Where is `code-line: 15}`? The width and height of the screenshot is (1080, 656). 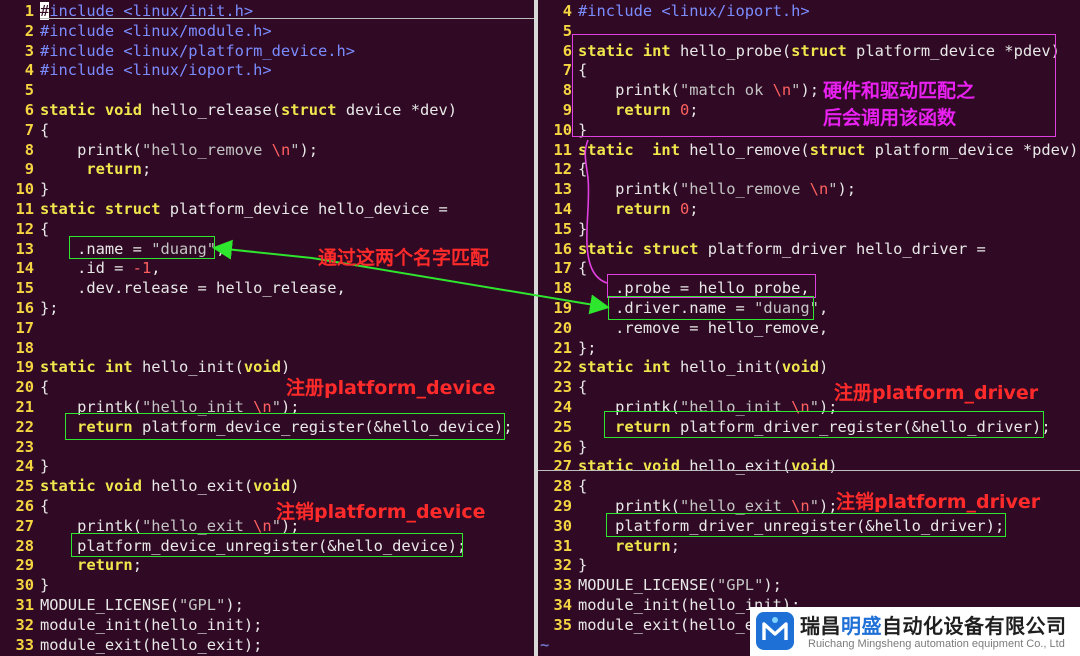
code-line: 15} is located at coordinates (562, 229).